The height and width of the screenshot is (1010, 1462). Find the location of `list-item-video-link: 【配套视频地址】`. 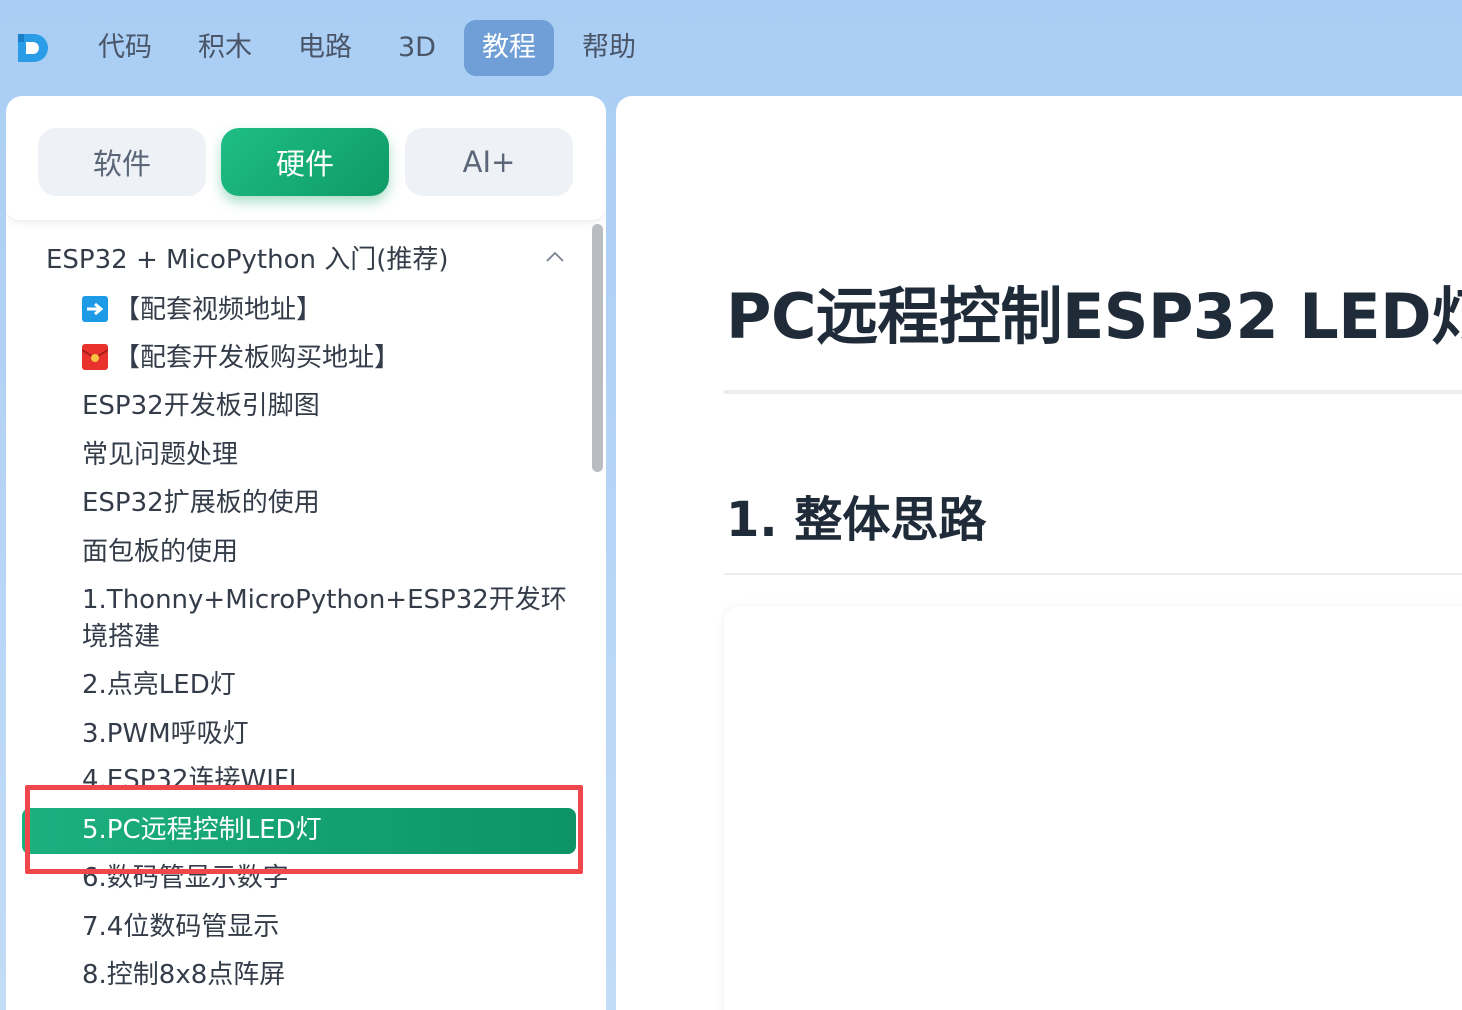

list-item-video-link: 【配套视频地址】 is located at coordinates (202, 310).